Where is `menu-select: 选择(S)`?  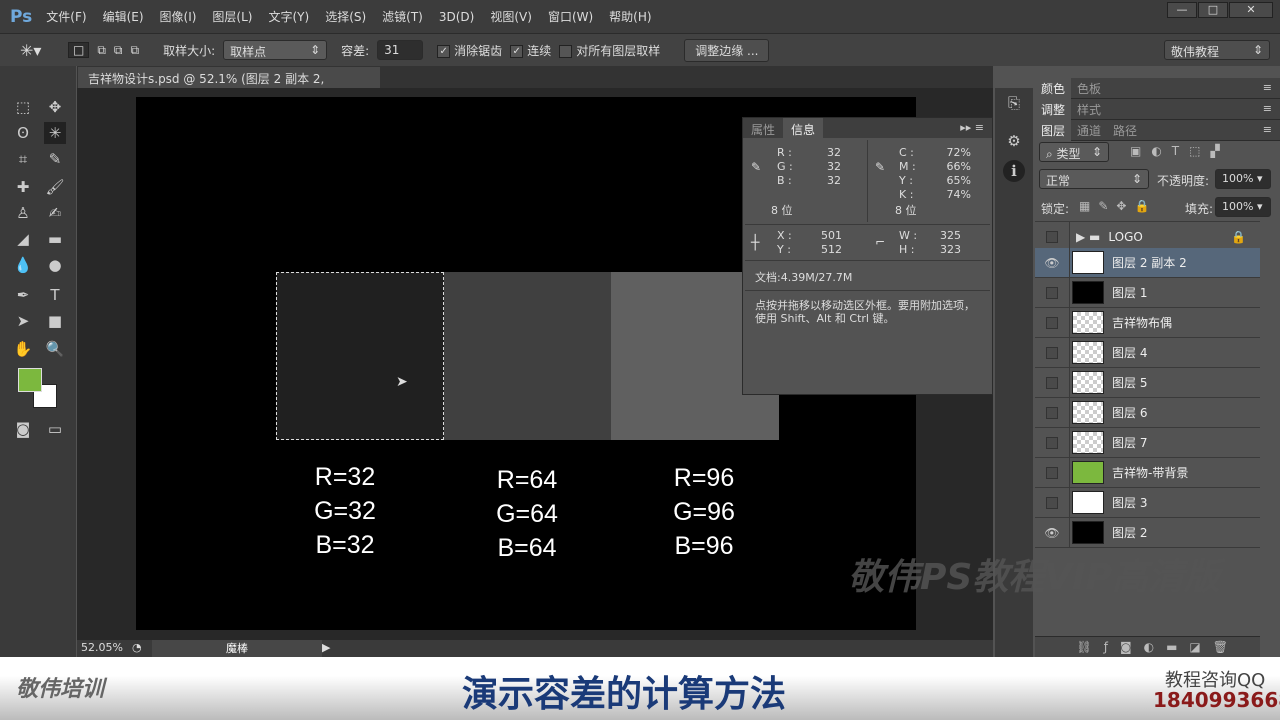 menu-select: 选择(S) is located at coordinates (345, 16).